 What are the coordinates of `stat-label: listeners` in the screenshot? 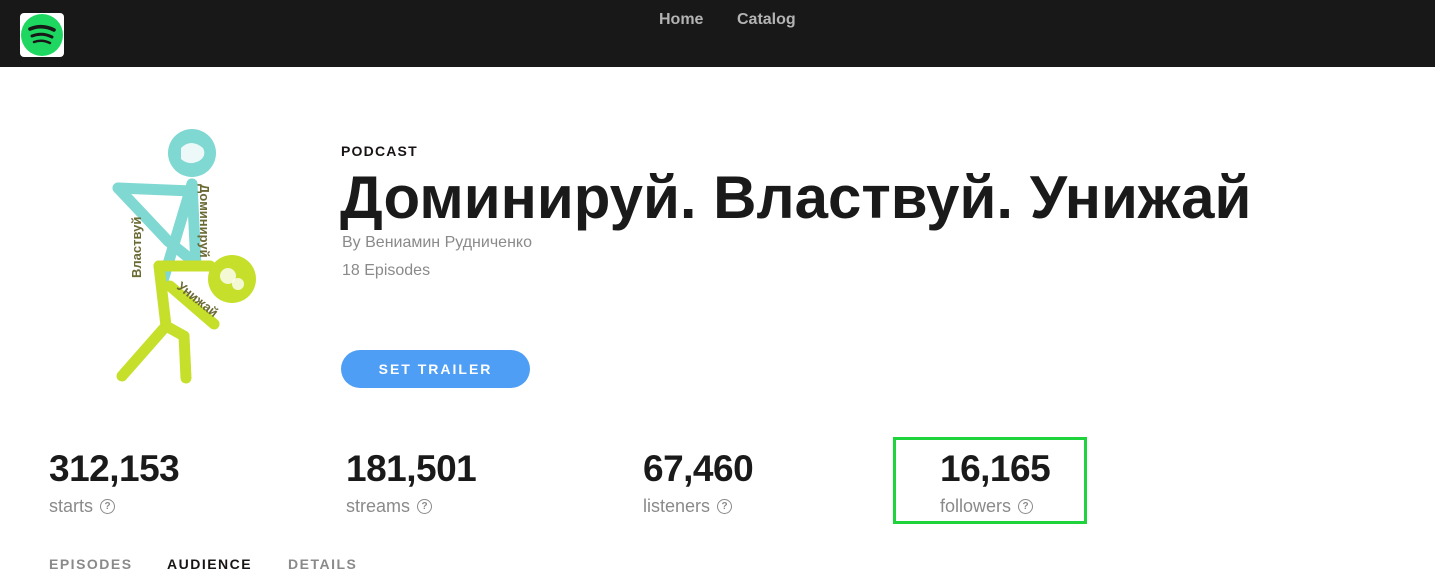 It's located at (677, 506).